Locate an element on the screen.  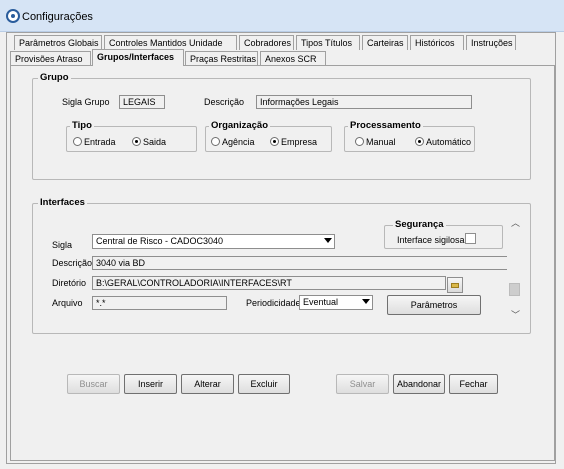
radio-automatico-label: Automático is located at coordinates (449, 142).